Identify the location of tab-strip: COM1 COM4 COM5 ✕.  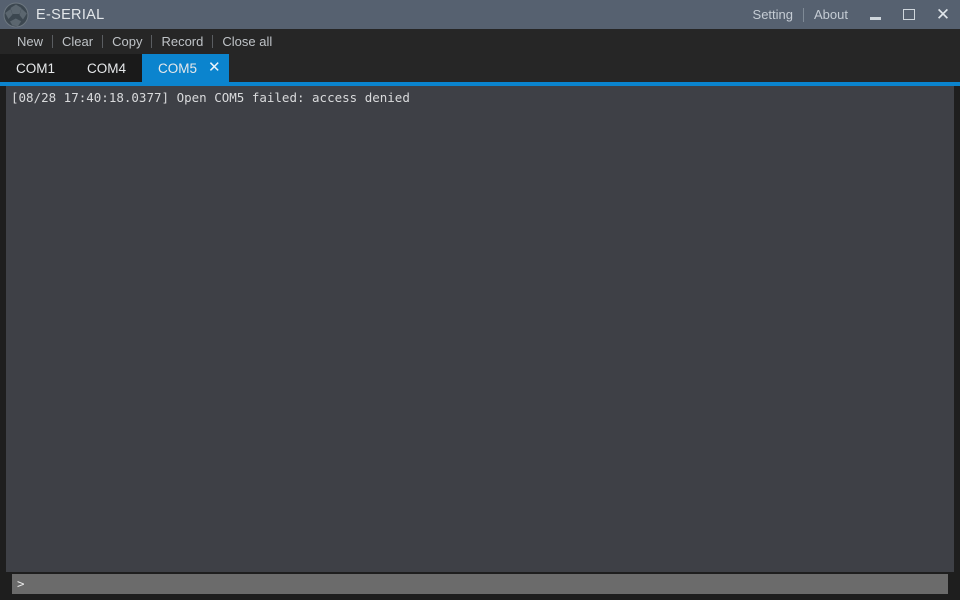
(114, 68).